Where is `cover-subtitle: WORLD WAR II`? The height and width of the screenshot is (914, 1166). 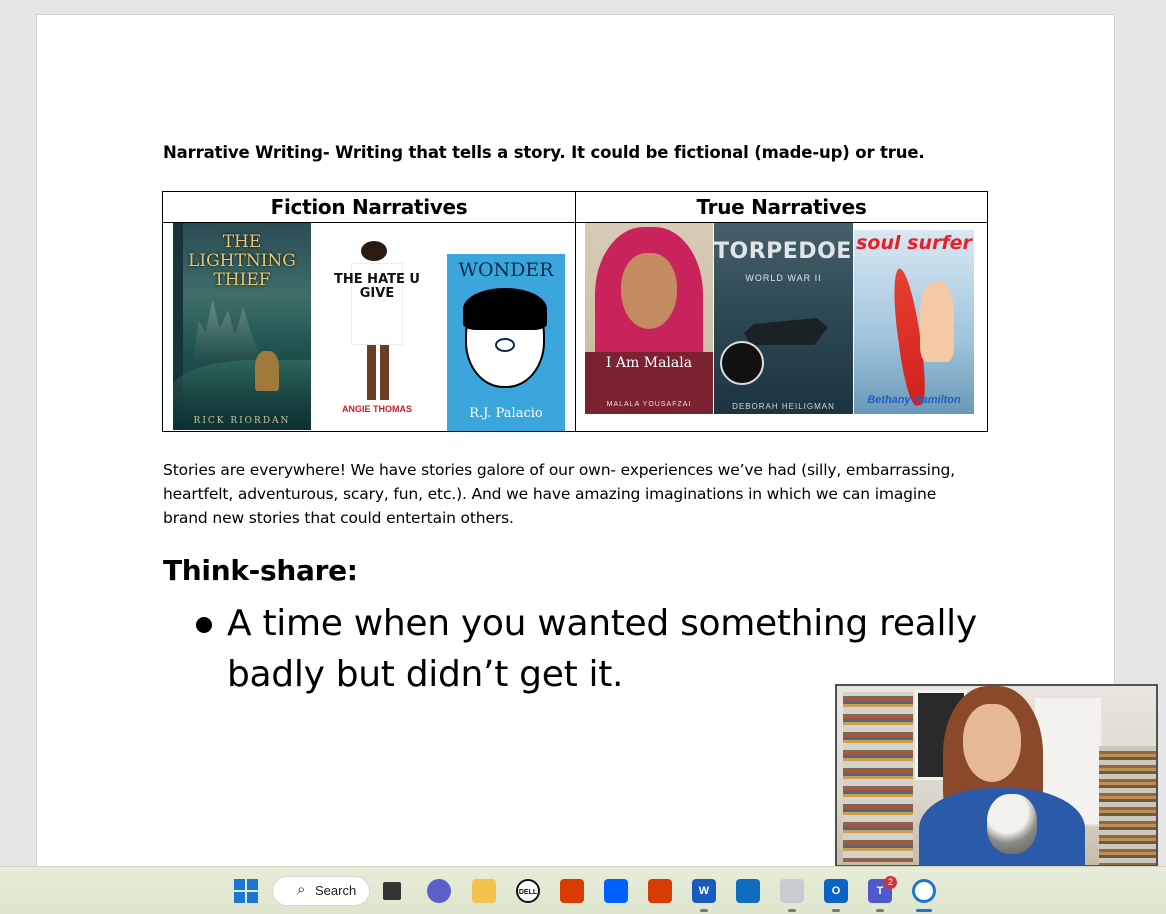 cover-subtitle: WORLD WAR II is located at coordinates (783, 278).